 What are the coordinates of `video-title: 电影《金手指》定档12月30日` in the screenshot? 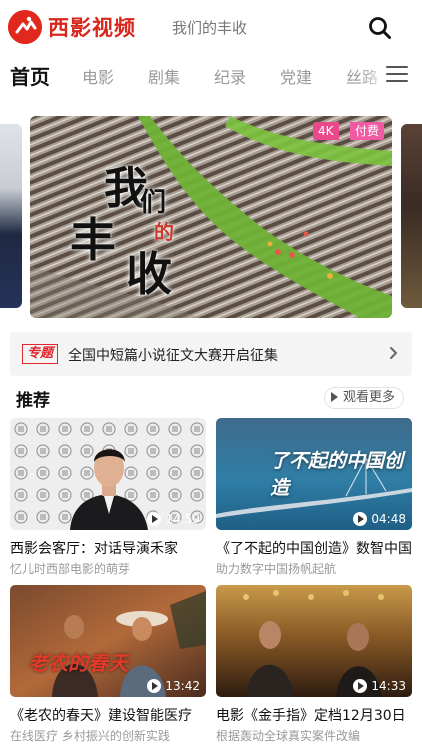 It's located at (311, 716).